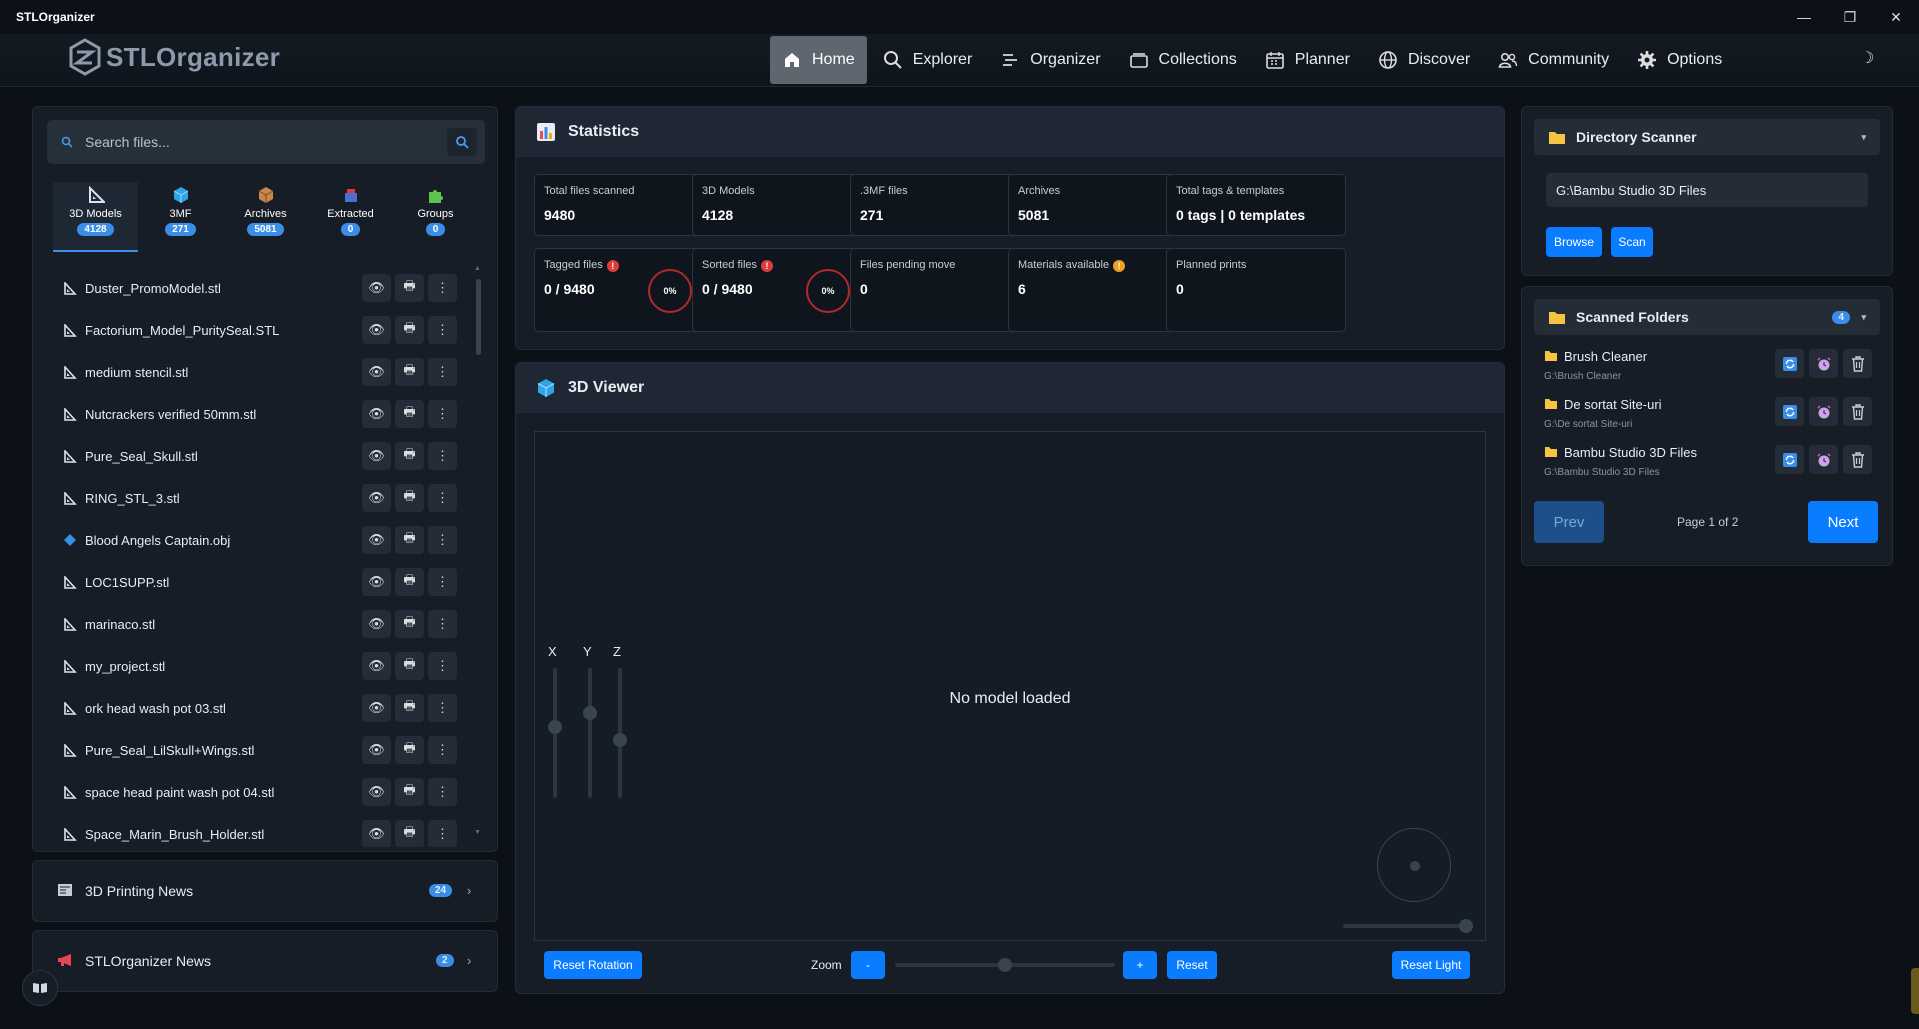  I want to click on file-row: medium stencil.stl 👁 🖶 ⋮, so click(263, 372).